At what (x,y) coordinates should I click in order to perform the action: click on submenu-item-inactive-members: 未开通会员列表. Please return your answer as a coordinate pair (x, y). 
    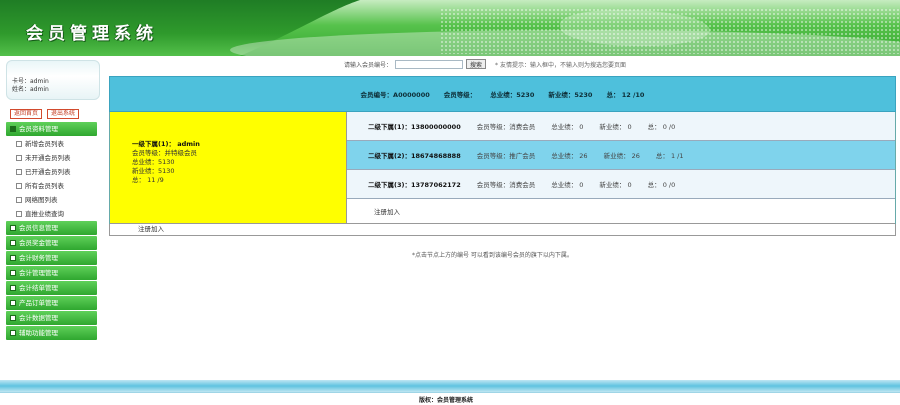
    Looking at the image, I should click on (56, 158).